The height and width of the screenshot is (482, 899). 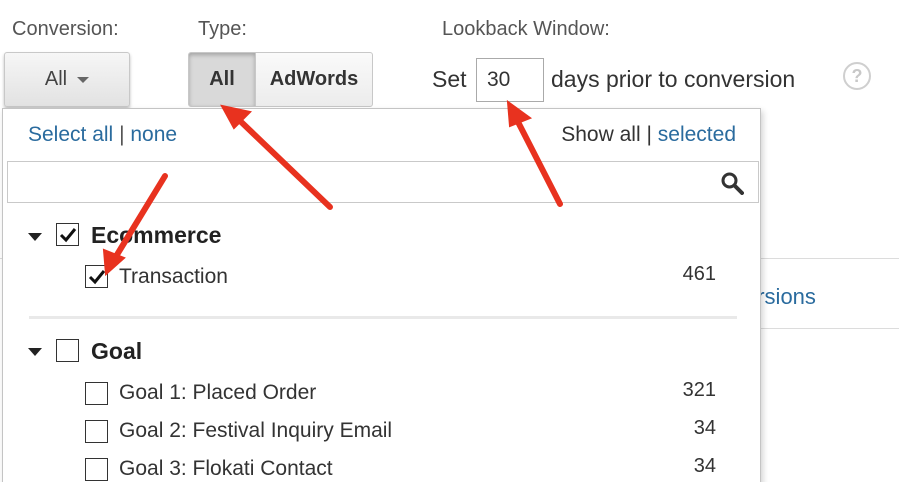 I want to click on conversion-dropdown-button: All, so click(x=67, y=79).